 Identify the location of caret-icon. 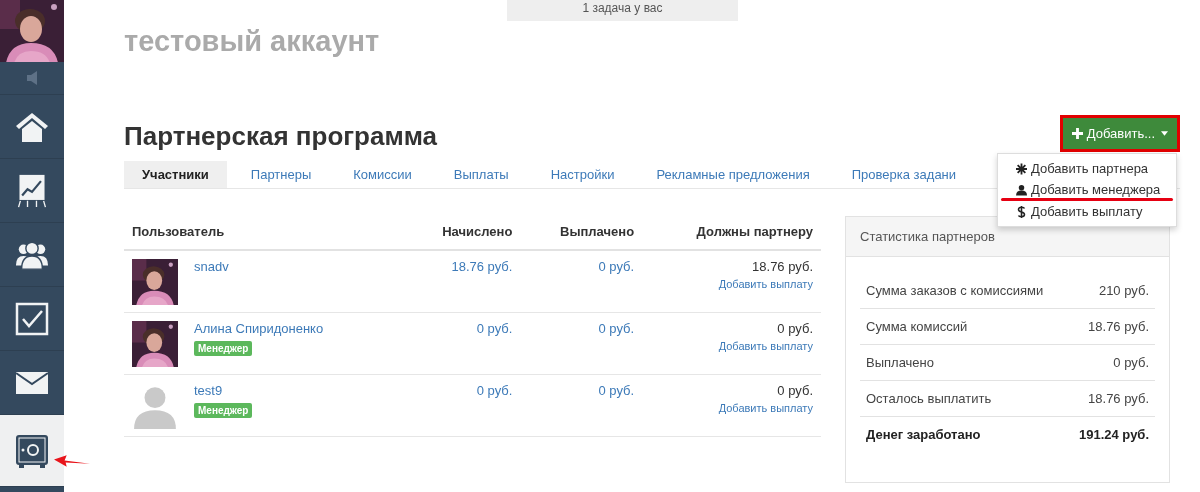
(1164, 133).